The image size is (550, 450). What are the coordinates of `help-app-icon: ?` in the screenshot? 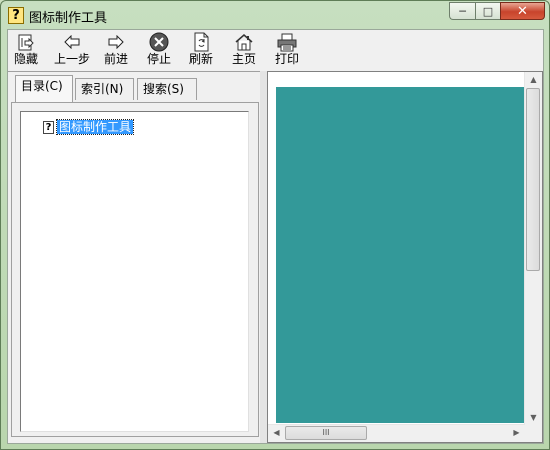 It's located at (16, 15).